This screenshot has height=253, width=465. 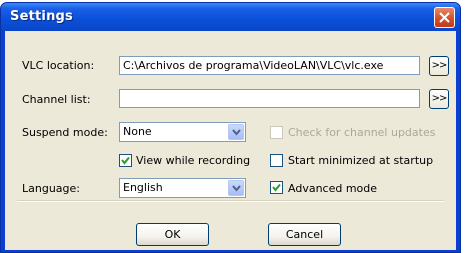 What do you see at coordinates (439, 66) in the screenshot?
I see `vlc-location-browse-button: >>` at bounding box center [439, 66].